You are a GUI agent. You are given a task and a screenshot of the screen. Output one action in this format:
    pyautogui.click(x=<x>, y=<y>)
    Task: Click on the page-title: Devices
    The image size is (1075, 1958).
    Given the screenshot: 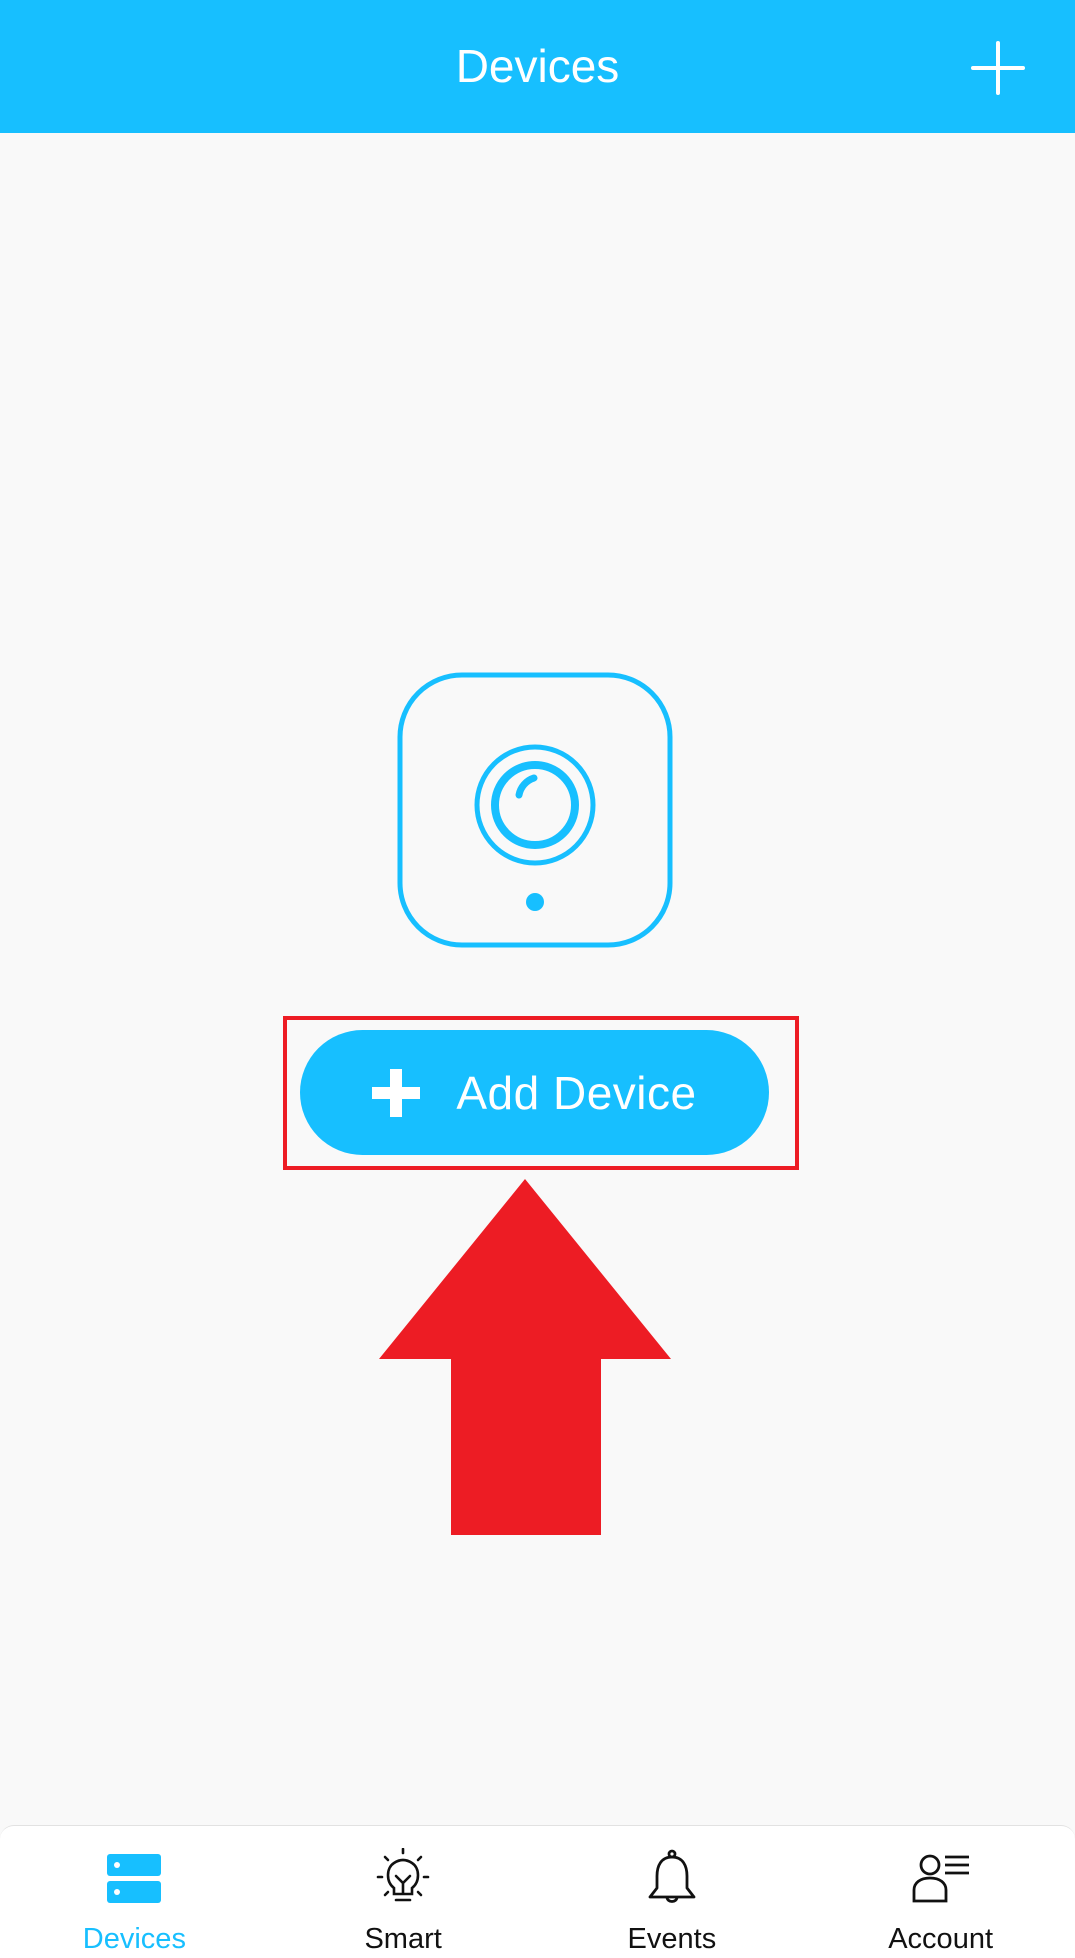 What is the action you would take?
    pyautogui.click(x=537, y=66)
    